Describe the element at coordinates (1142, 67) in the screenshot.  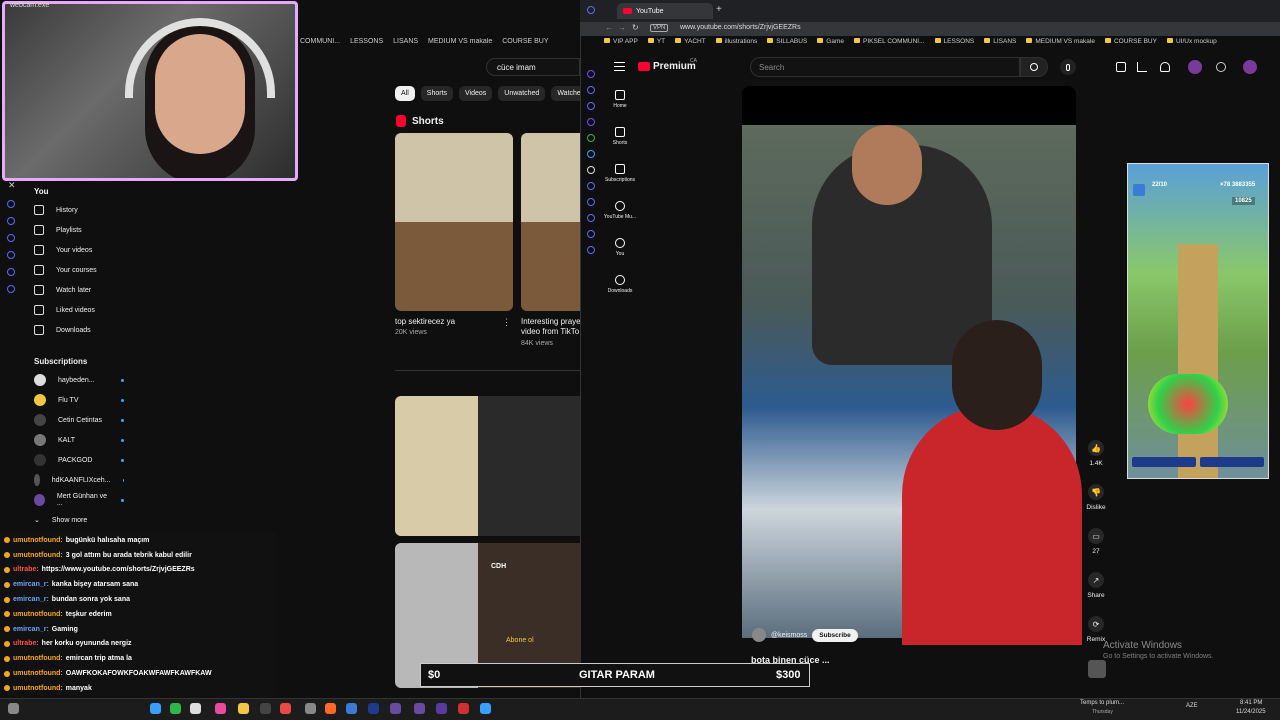
I see `upload-icon` at that location.